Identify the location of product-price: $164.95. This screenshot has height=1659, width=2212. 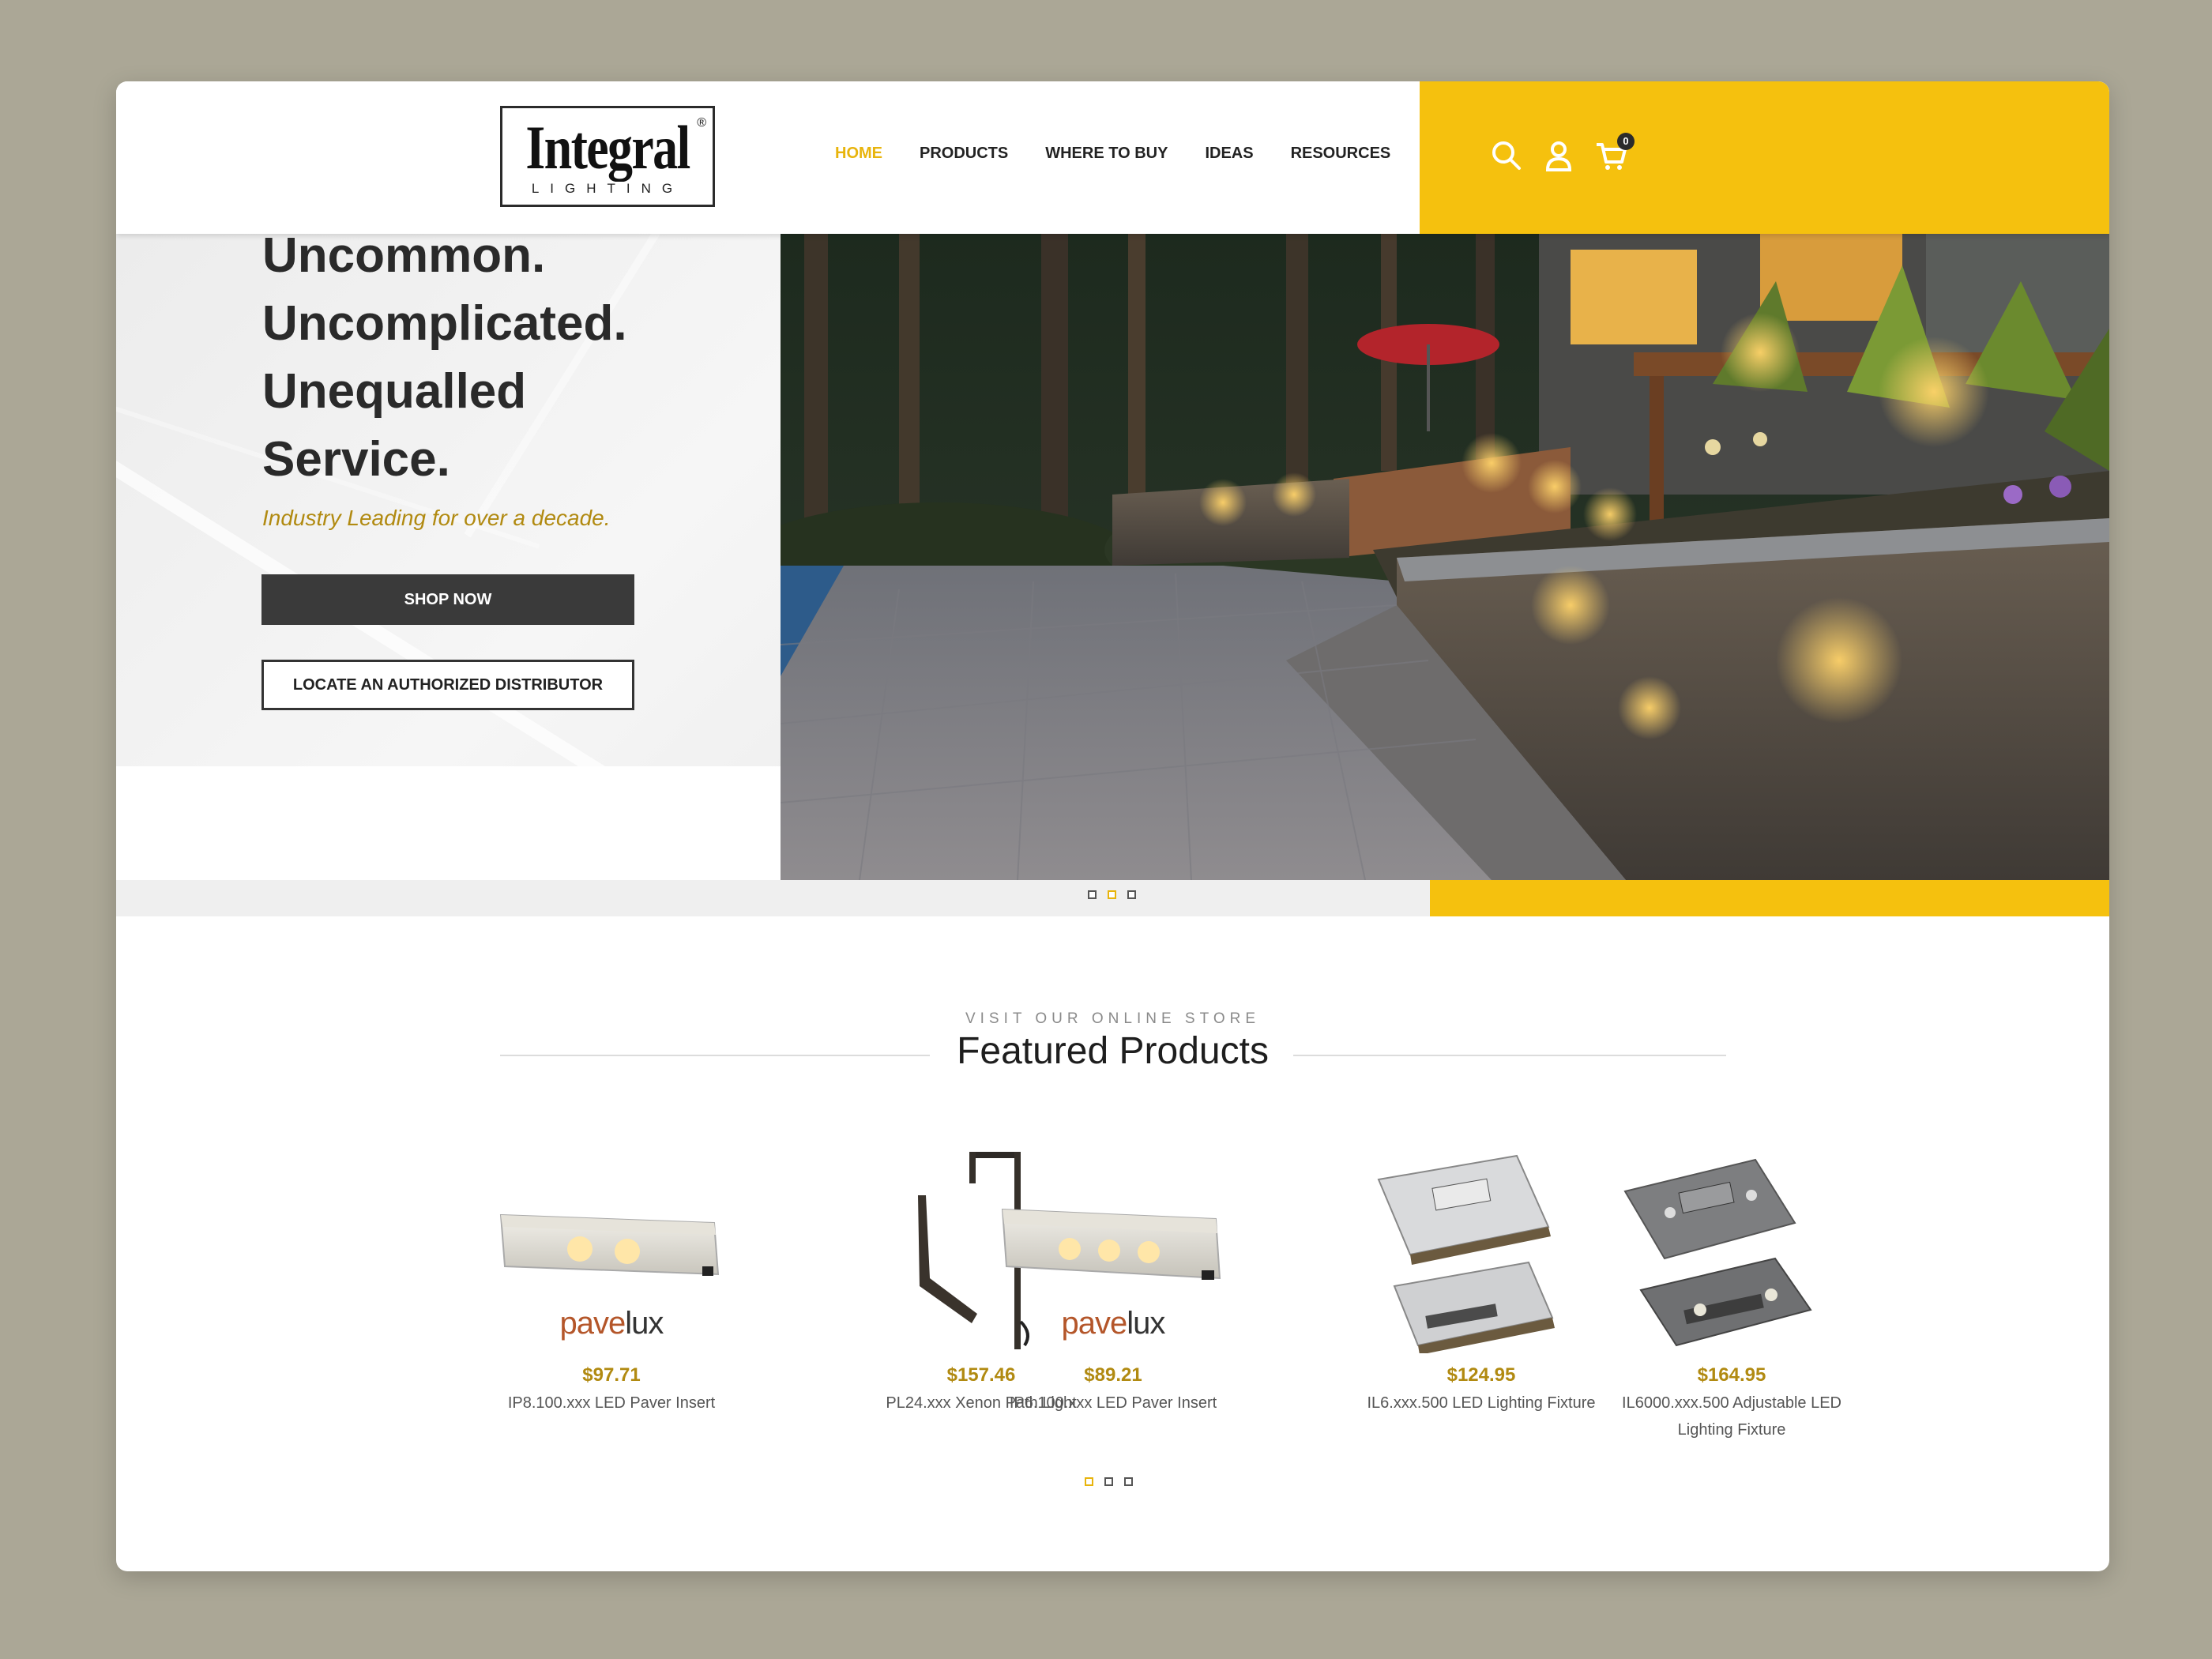
(1731, 1375).